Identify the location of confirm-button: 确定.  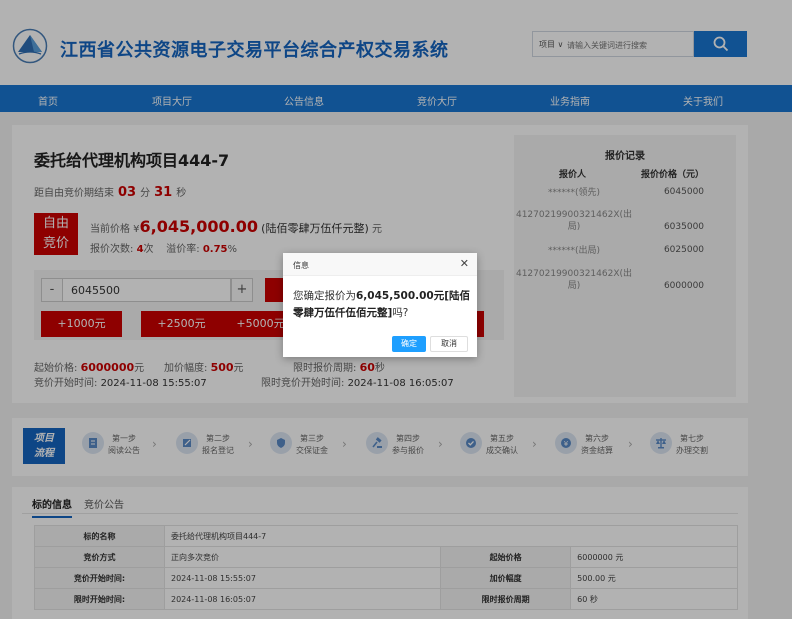
(409, 344).